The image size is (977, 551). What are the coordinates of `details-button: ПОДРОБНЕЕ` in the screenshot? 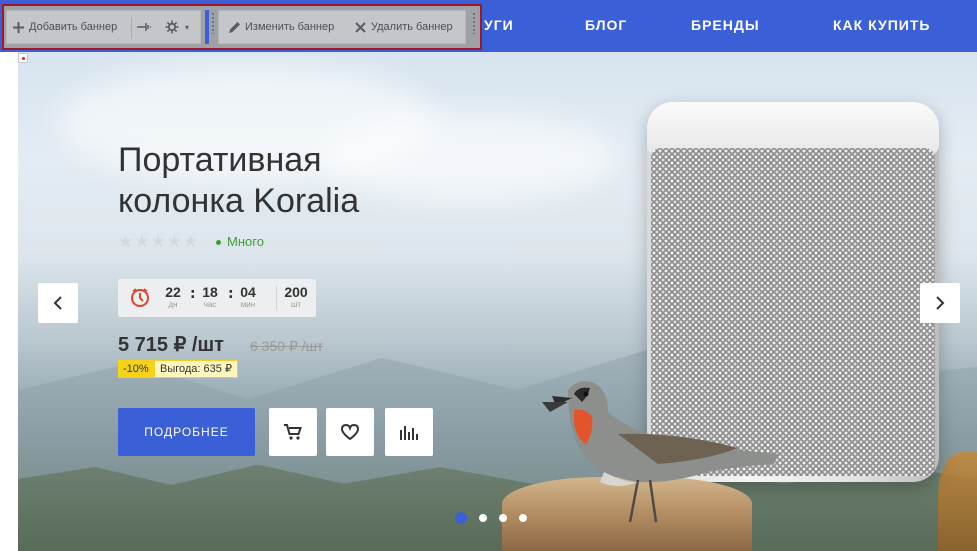 It's located at (186, 432).